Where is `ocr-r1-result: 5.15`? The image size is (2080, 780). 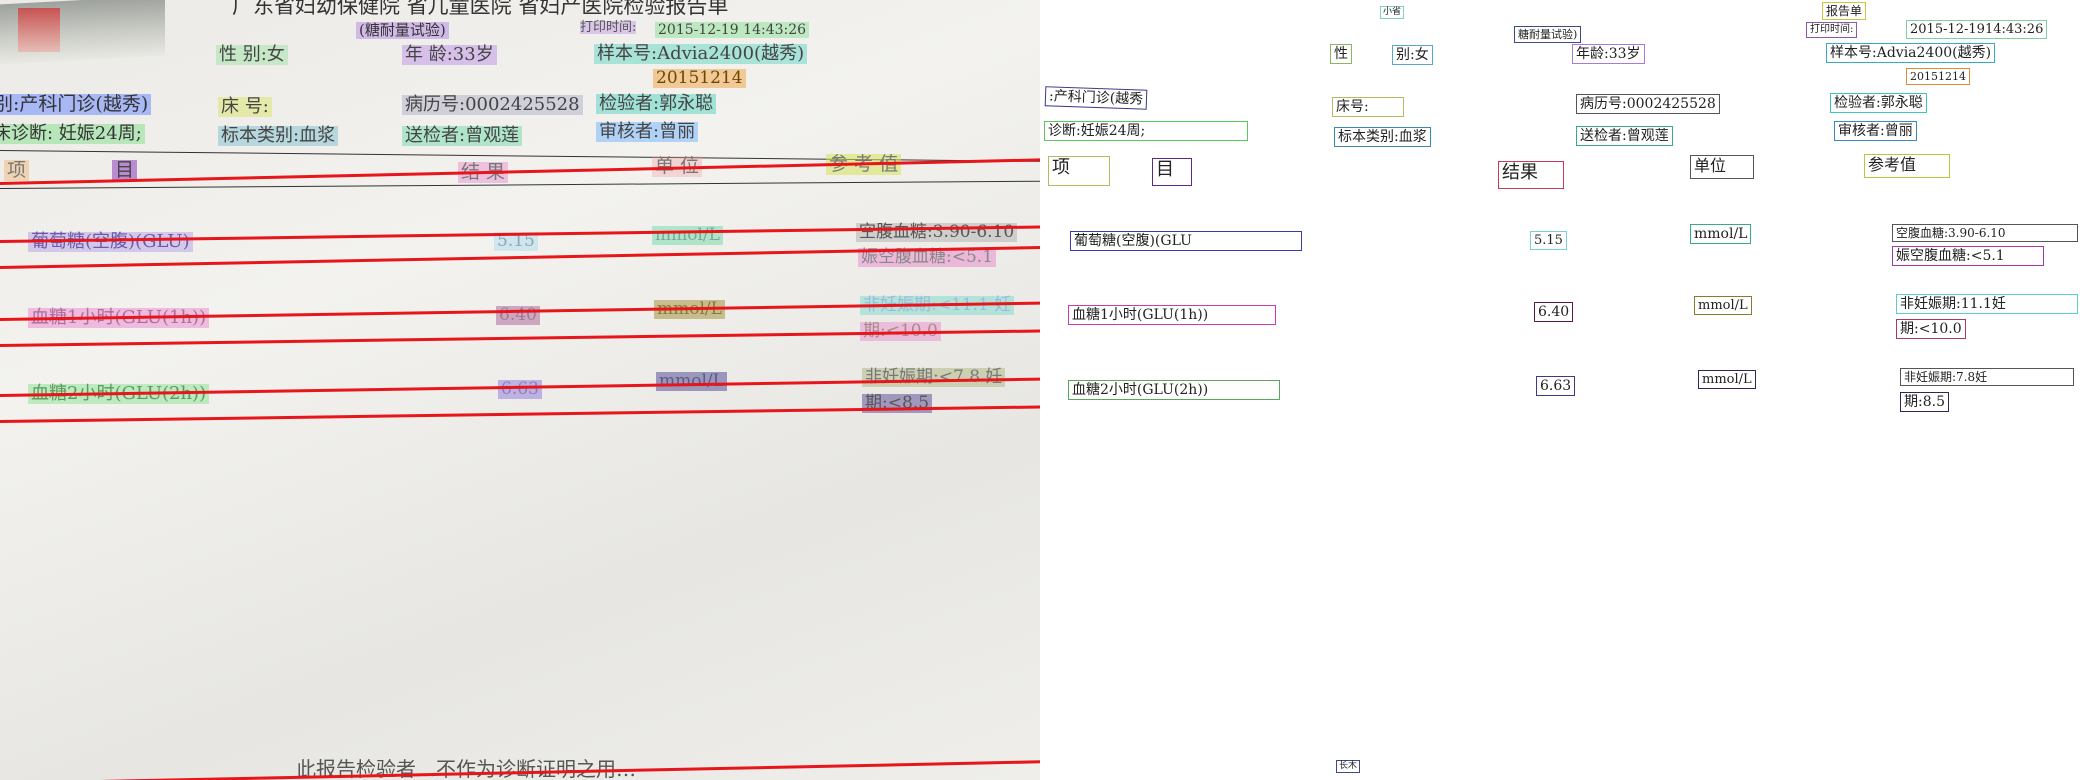
ocr-r1-result: 5.15 is located at coordinates (1548, 240).